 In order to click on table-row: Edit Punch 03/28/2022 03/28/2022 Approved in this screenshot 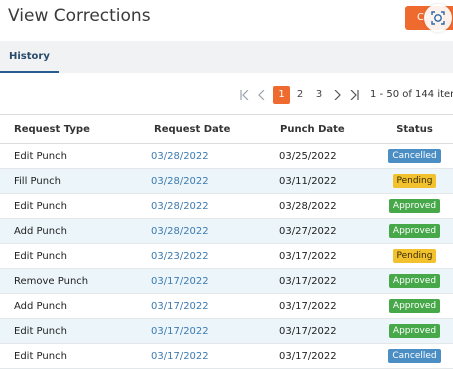, I will do `click(226, 206)`.